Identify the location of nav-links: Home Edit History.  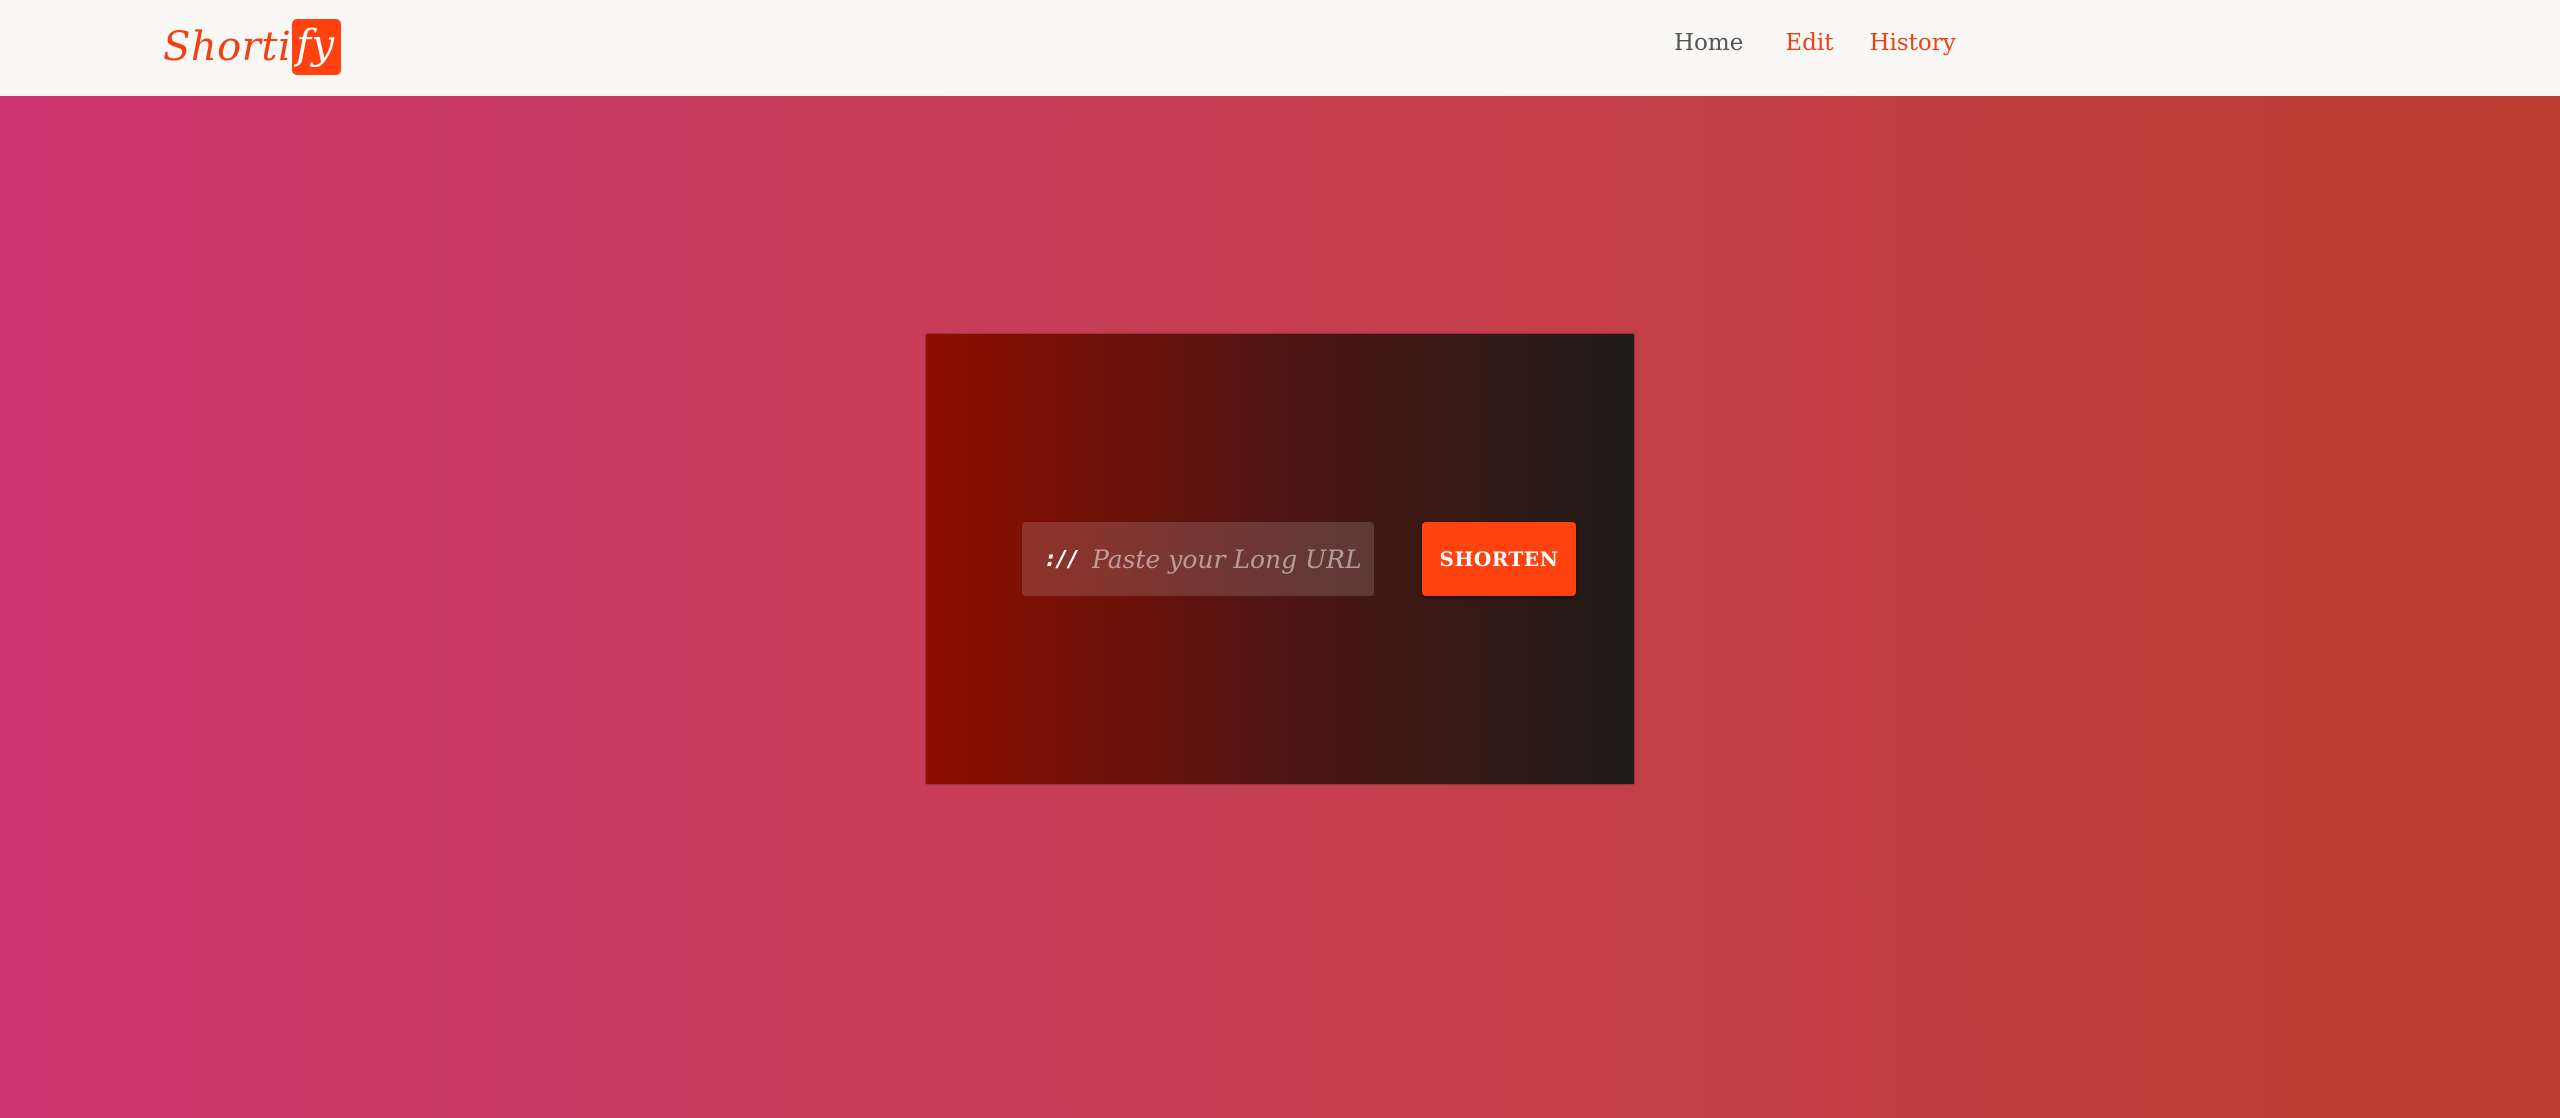
(1815, 43).